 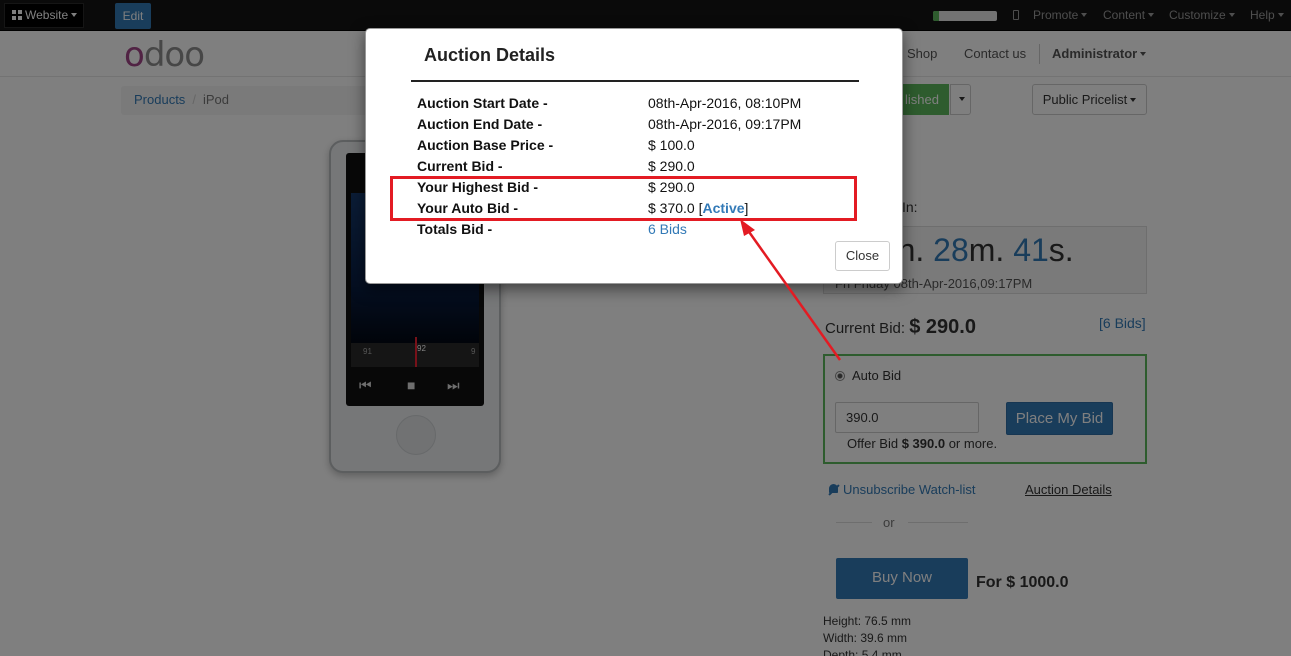 I want to click on current-bid-label: Current Bid -, so click(x=460, y=166).